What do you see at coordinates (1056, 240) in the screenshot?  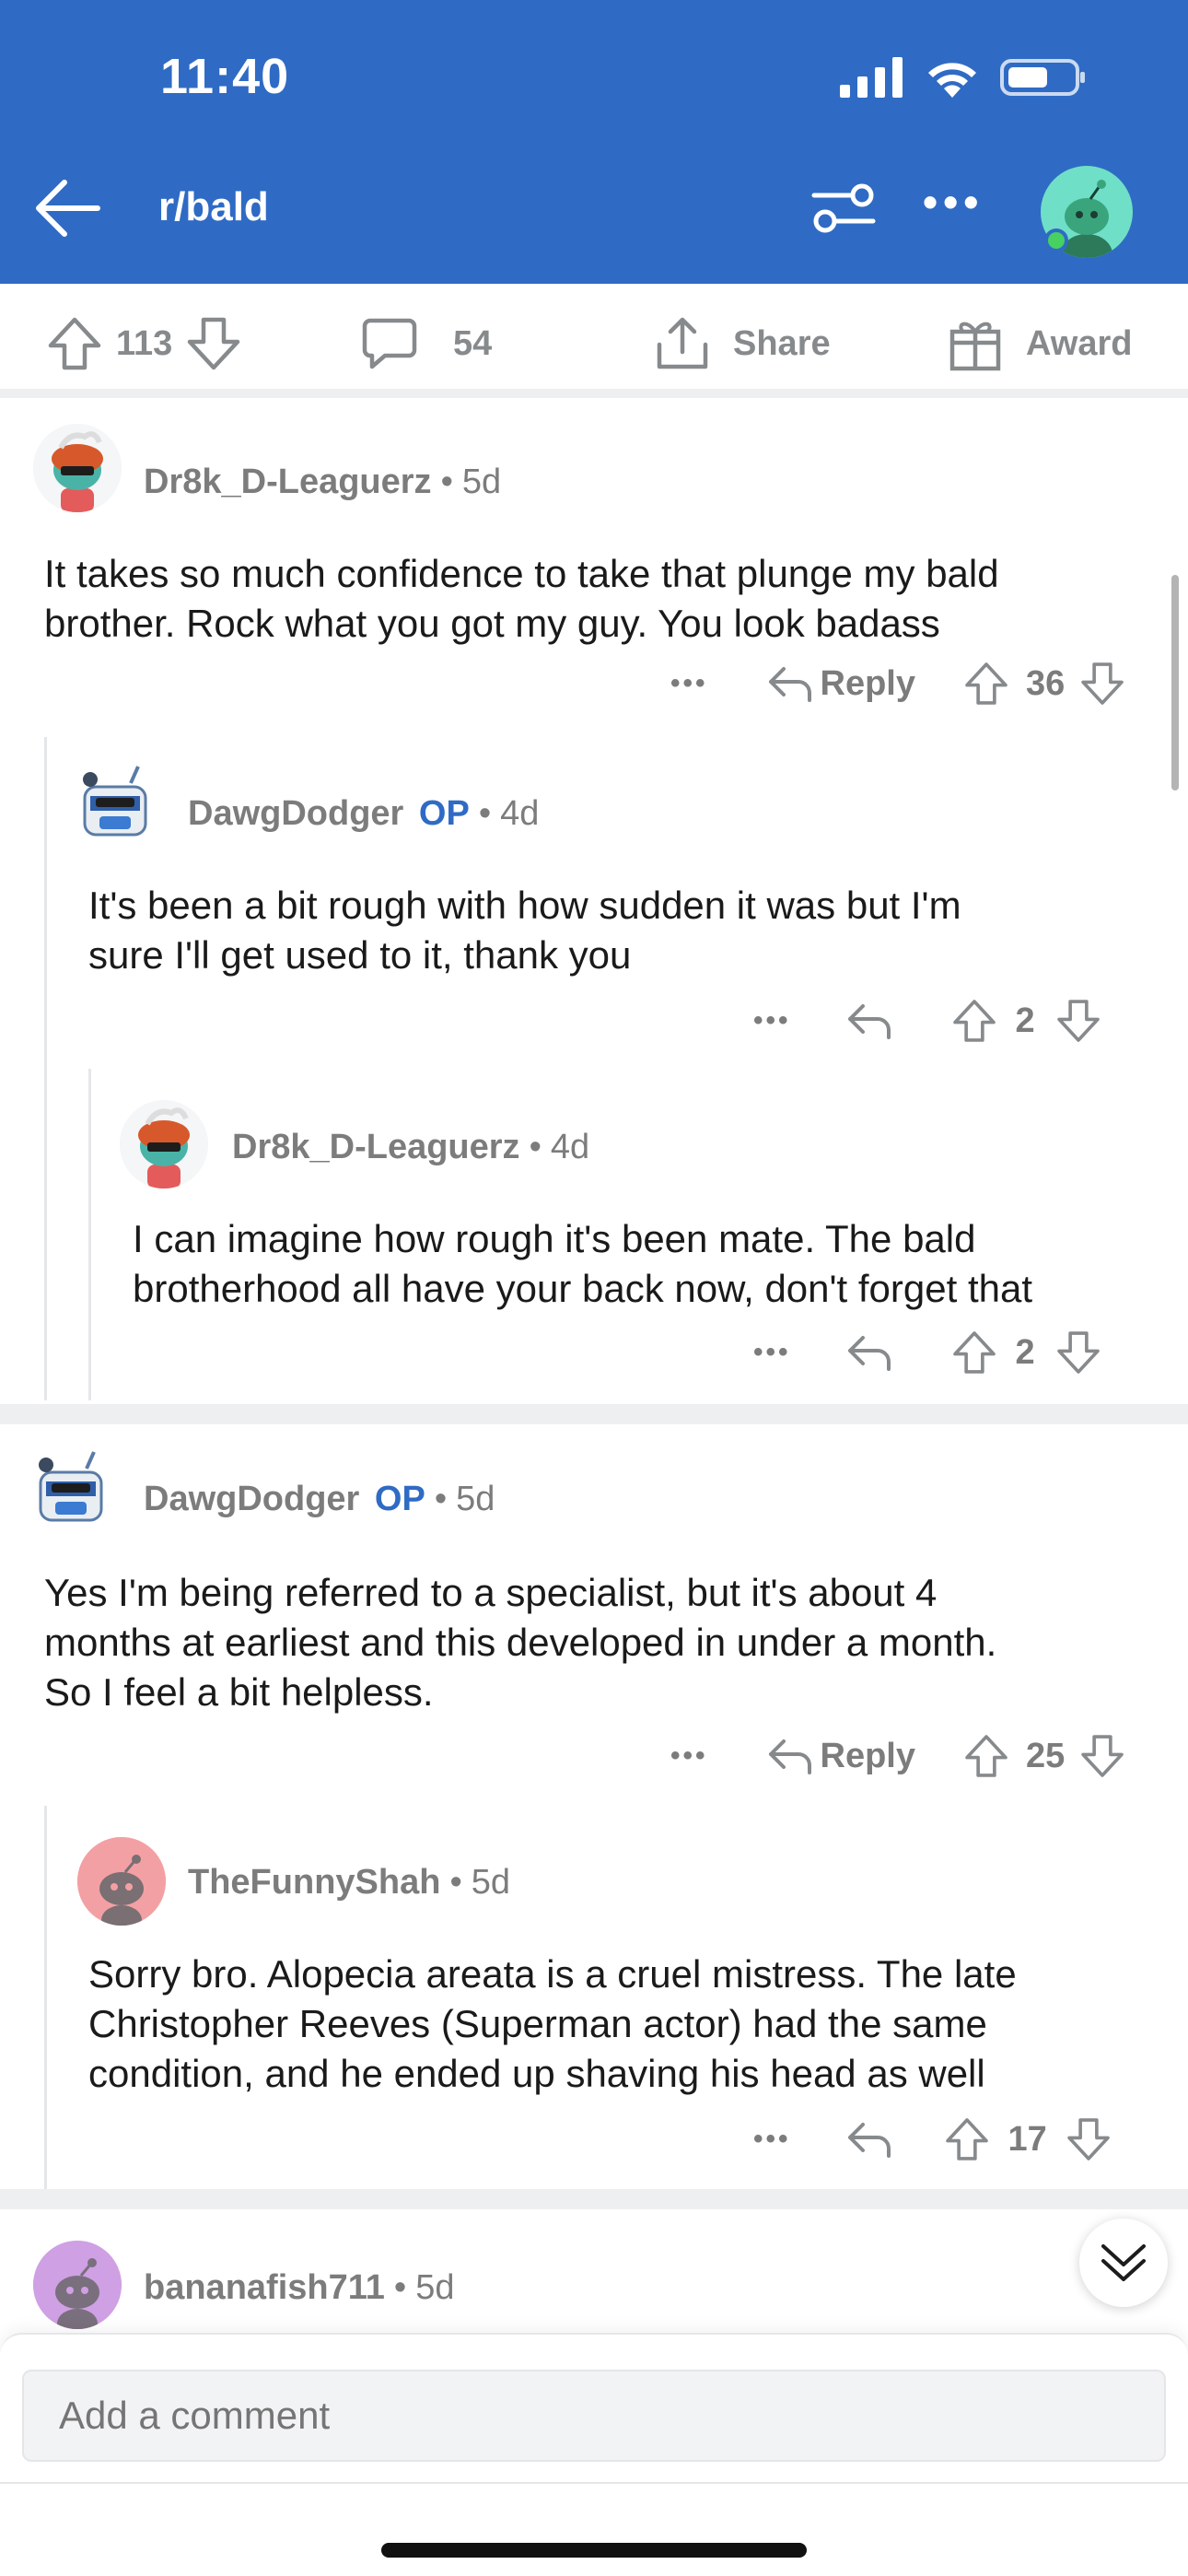 I see `online-status-dot` at bounding box center [1056, 240].